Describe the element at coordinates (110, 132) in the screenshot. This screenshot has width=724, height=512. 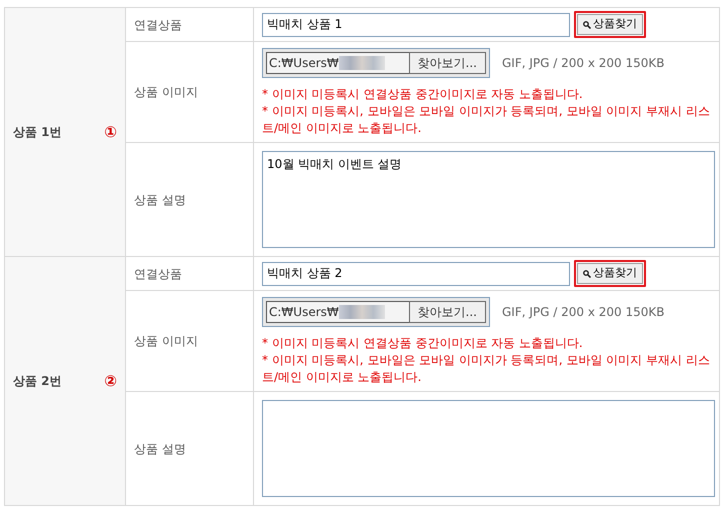
I see `circled-number: ①` at that location.